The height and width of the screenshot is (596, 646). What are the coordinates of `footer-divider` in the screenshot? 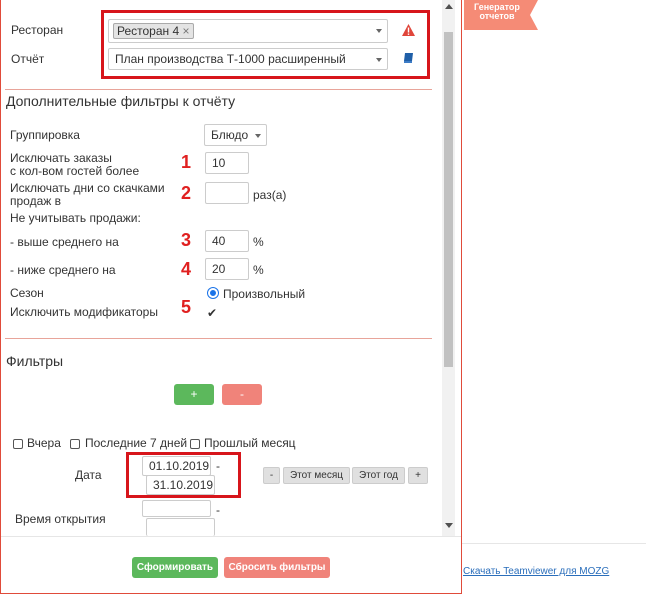 It's located at (231, 536).